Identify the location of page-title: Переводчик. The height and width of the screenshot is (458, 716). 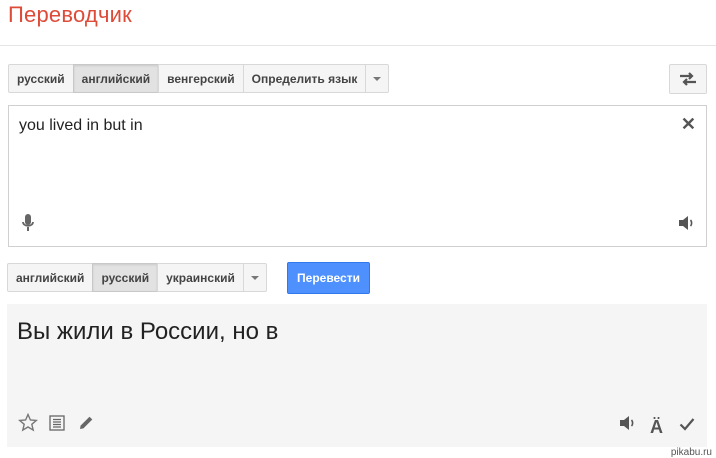
(70, 14).